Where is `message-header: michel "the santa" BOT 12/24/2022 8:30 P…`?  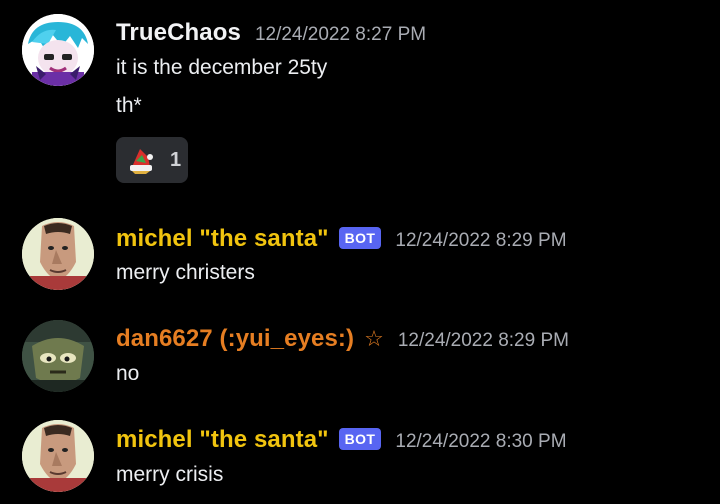
message-header: michel "the santa" BOT 12/24/2022 8:30 P… is located at coordinates (341, 440).